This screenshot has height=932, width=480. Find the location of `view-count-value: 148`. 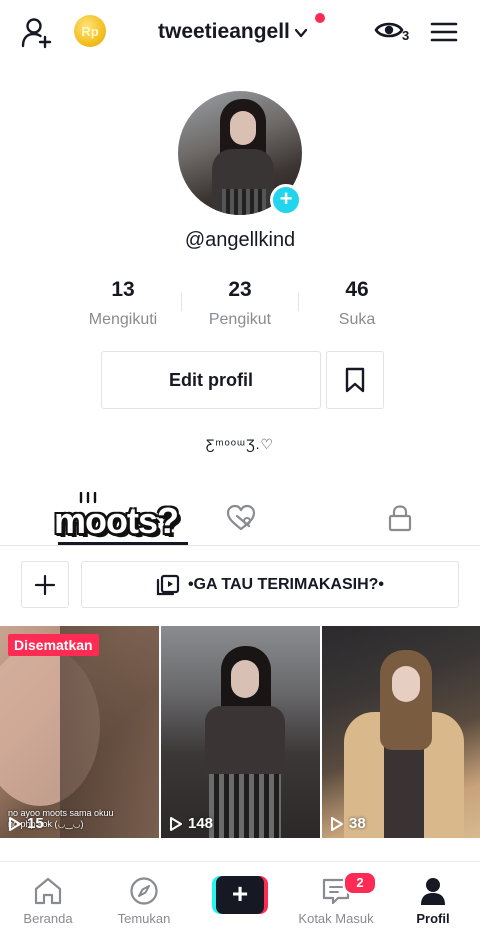

view-count-value: 148 is located at coordinates (201, 823).